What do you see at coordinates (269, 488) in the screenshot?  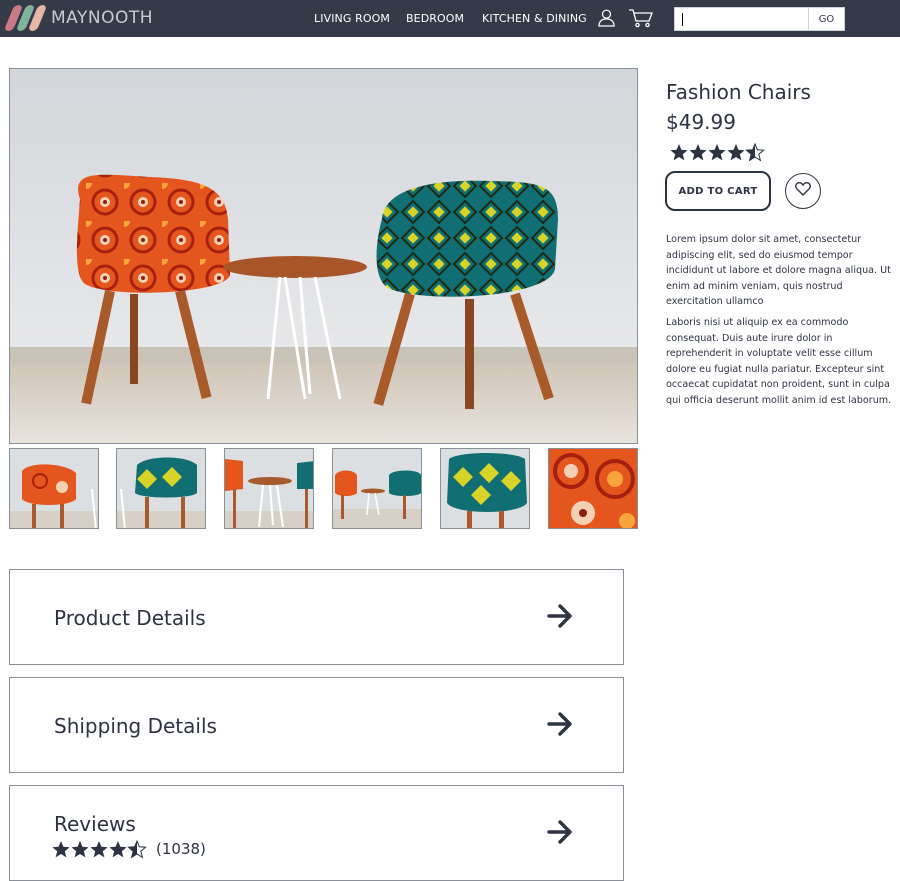 I see `thumbnail-table-chairs` at bounding box center [269, 488].